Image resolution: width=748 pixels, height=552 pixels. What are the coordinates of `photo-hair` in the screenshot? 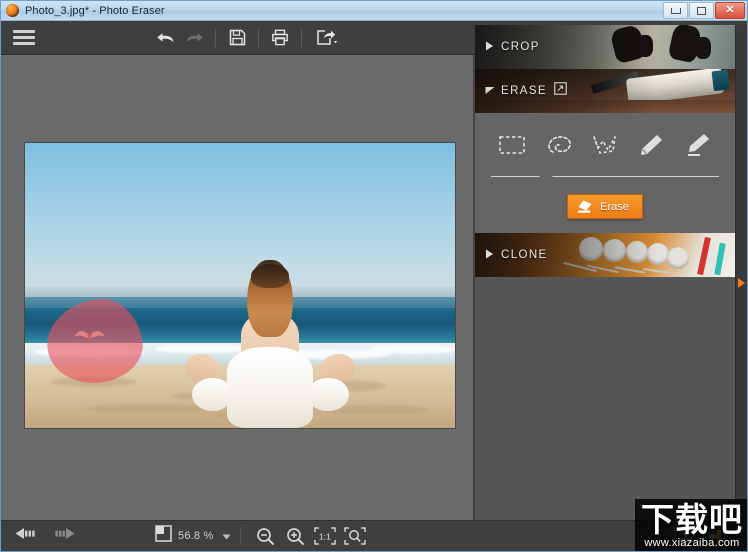 It's located at (270, 298).